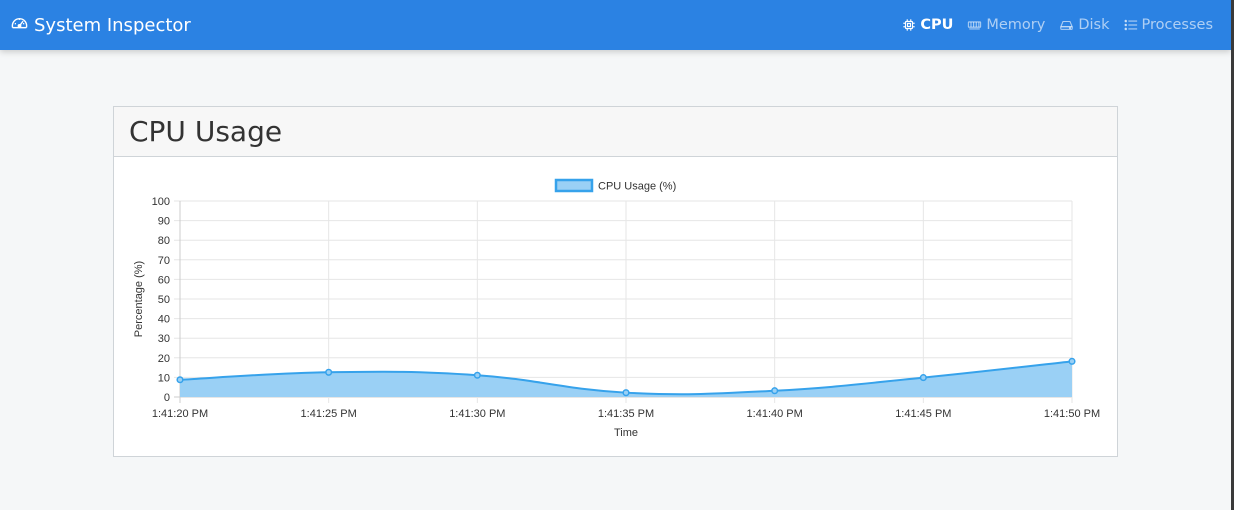 The width and height of the screenshot is (1234, 510). What do you see at coordinates (164, 359) in the screenshot?
I see `y-tick-label: 20` at bounding box center [164, 359].